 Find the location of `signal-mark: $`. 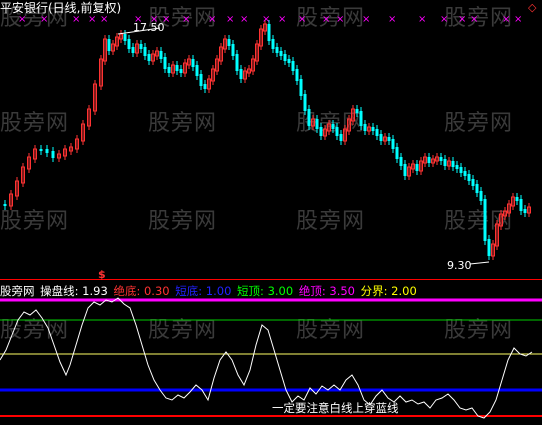

signal-mark: $ is located at coordinates (102, 274).